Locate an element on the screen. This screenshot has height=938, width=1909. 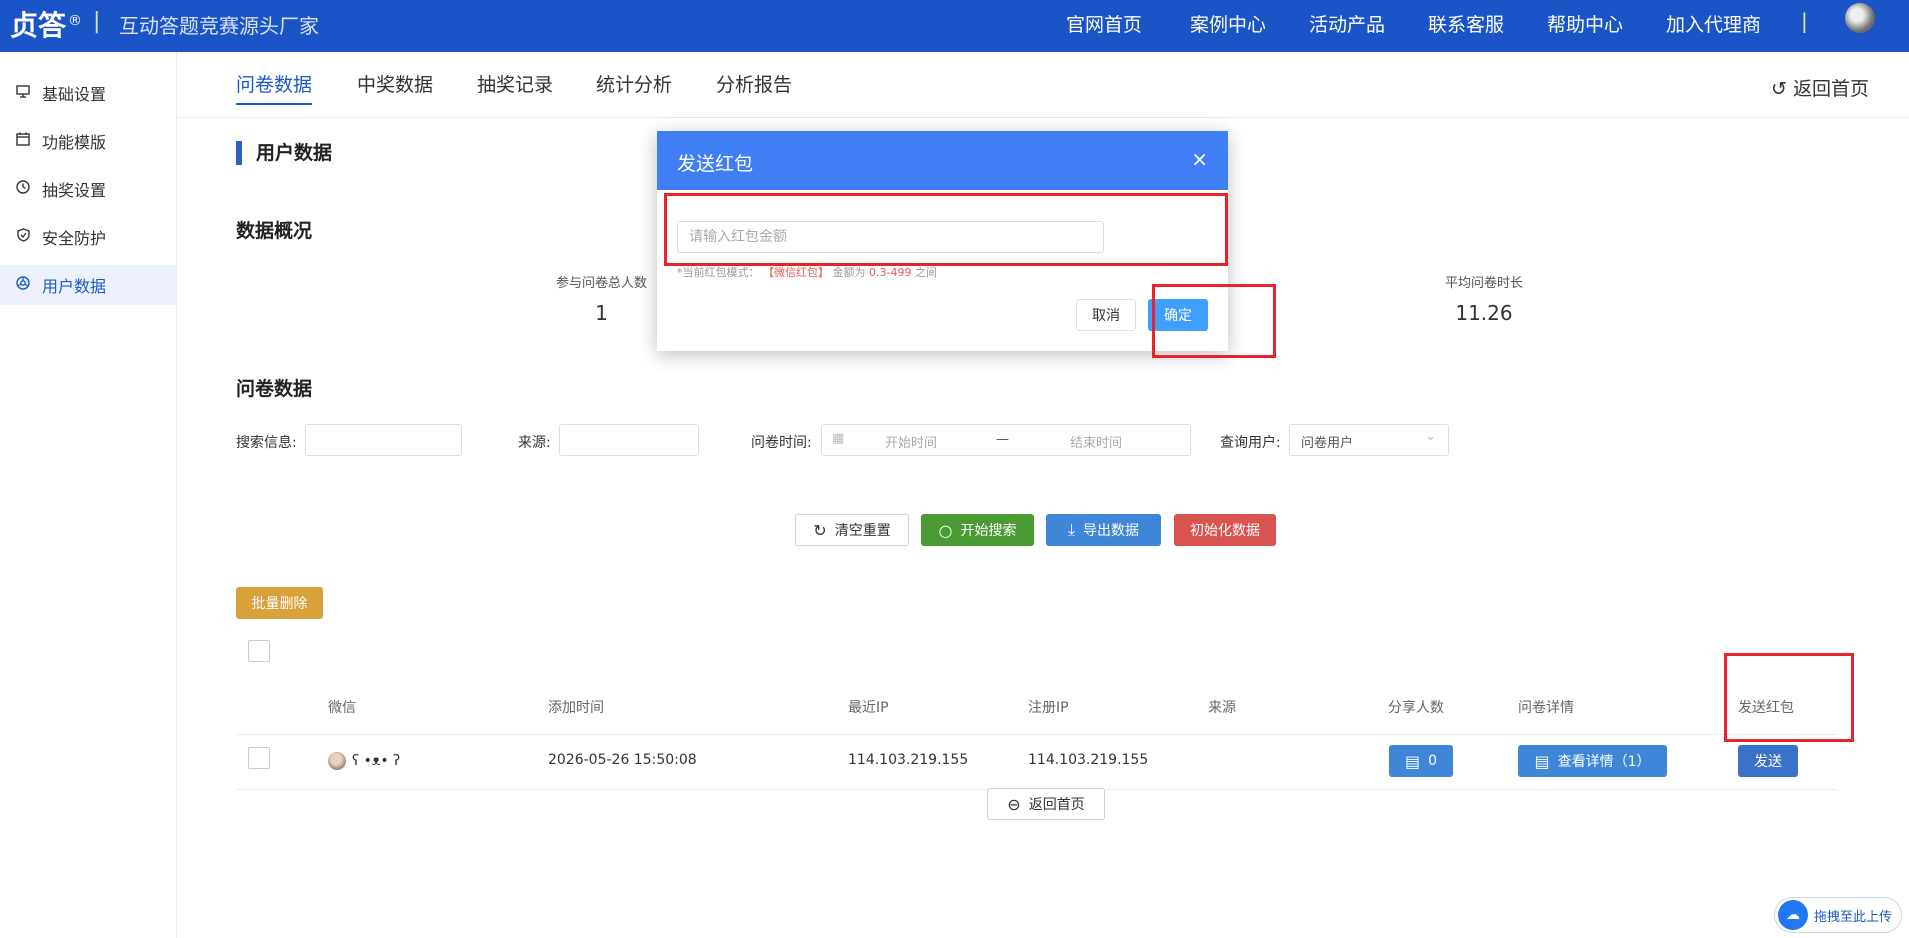
batch-delete-button: 批量删除 is located at coordinates (279, 603).